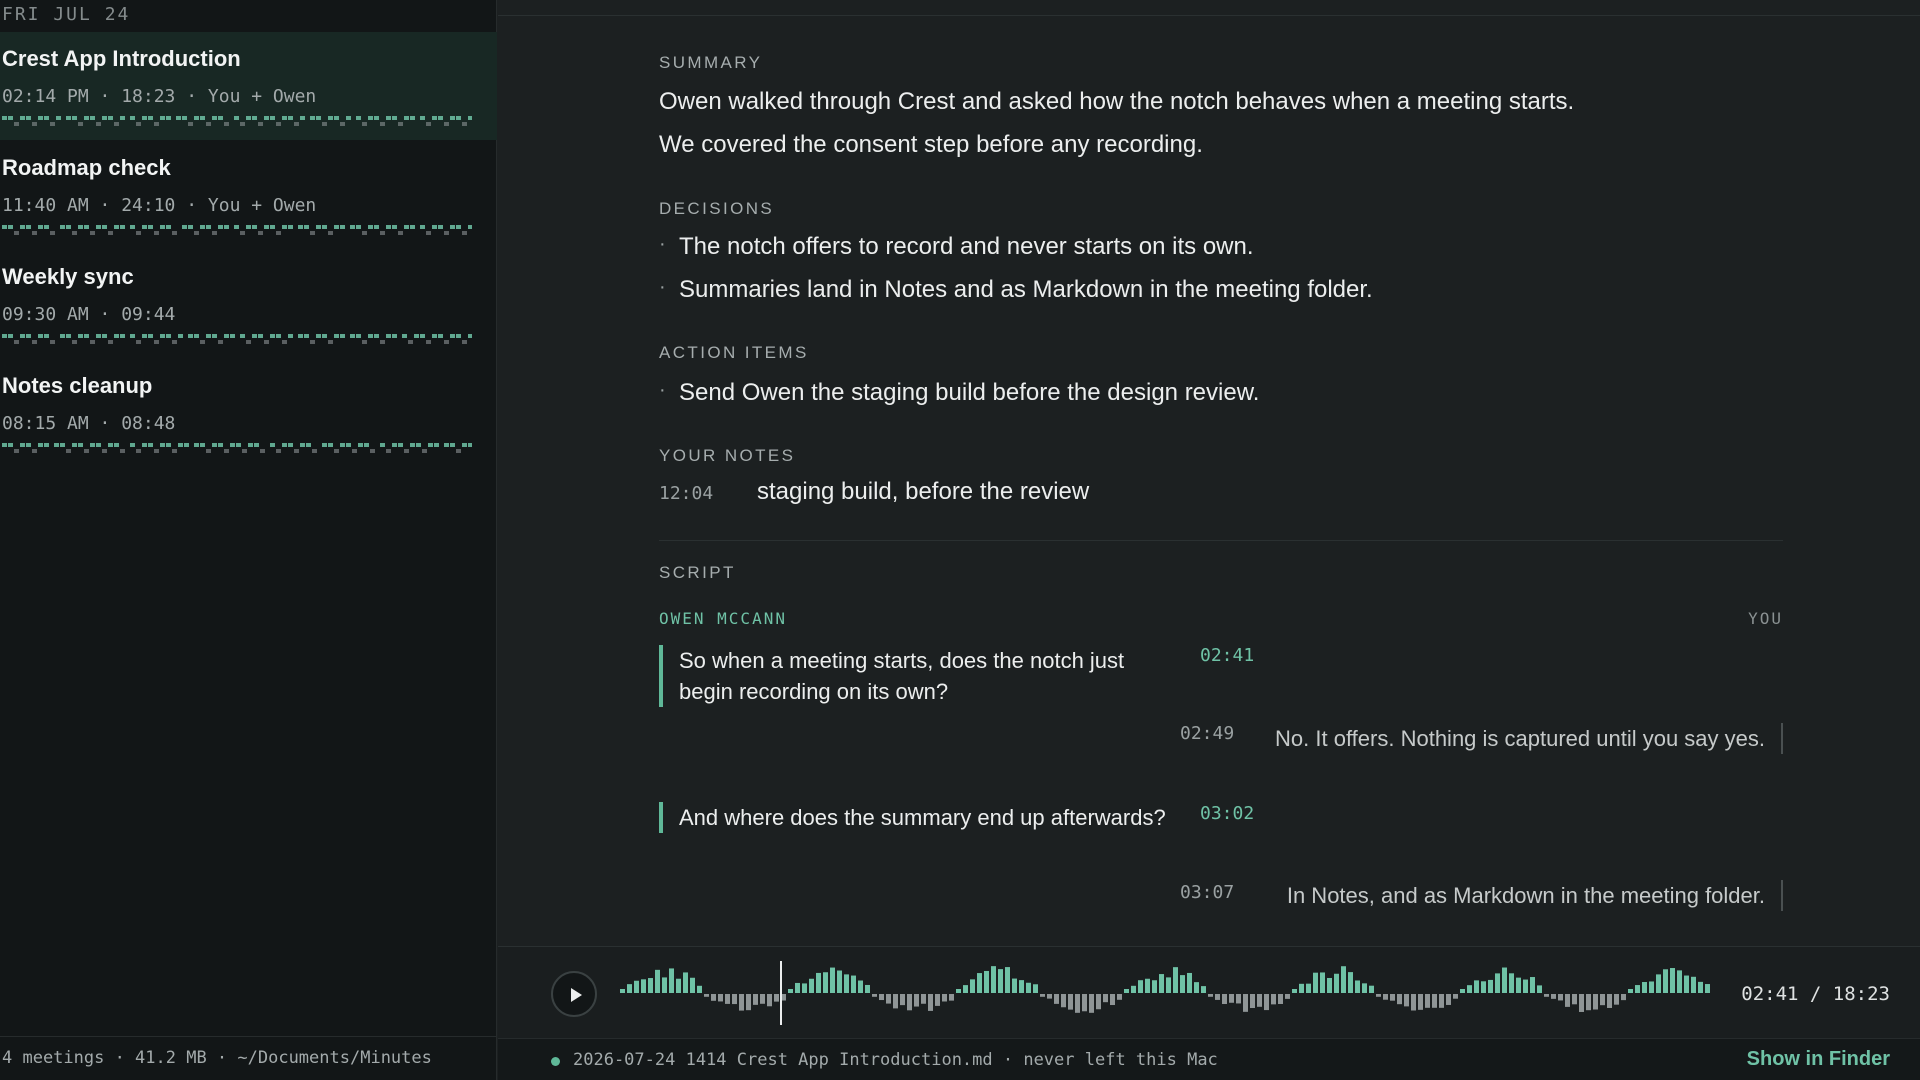 Image resolution: width=1920 pixels, height=1080 pixels. I want to click on play-icon, so click(576, 995).